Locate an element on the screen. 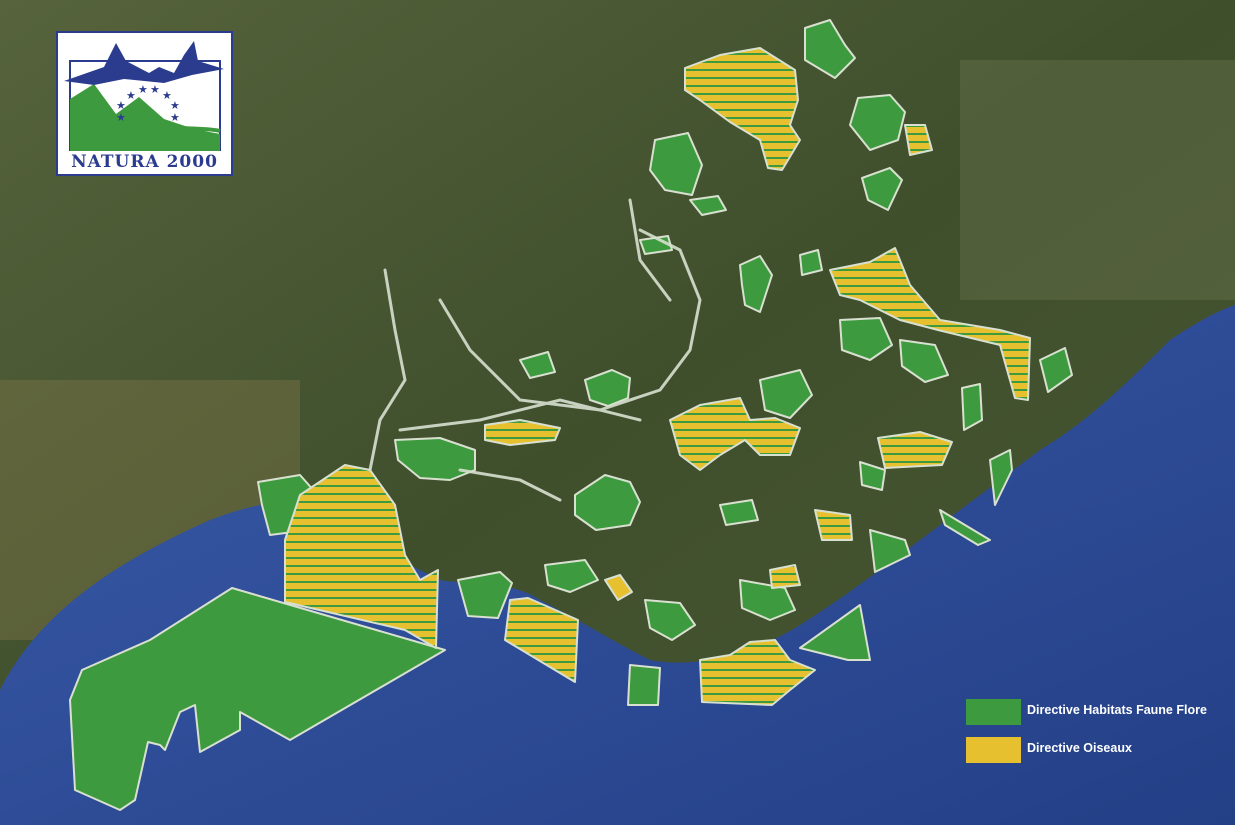 This screenshot has height=825, width=1235. natura2000-logo: ★ ★ ★ ★ ★ ★ ★ ★ NATURA 2000 is located at coordinates (144, 103).